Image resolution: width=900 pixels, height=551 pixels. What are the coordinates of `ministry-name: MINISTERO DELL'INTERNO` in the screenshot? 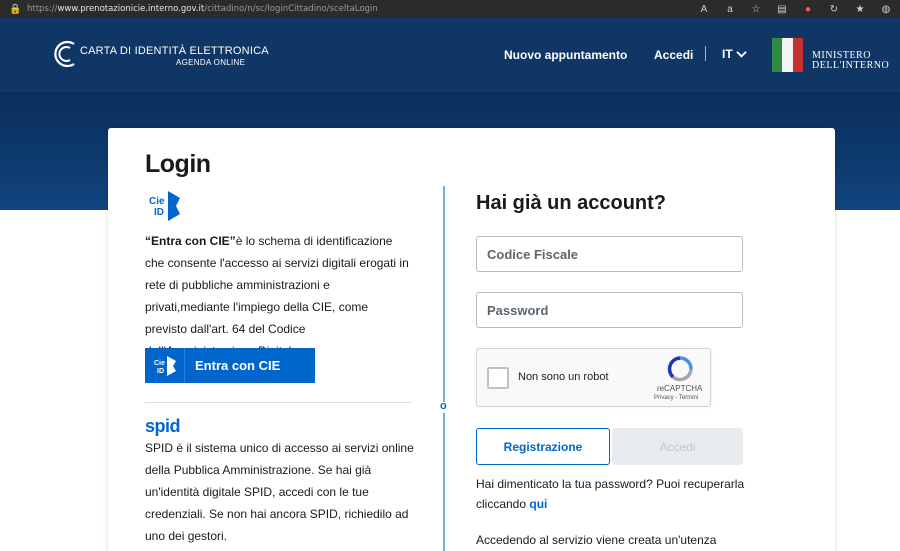 It's located at (850, 61).